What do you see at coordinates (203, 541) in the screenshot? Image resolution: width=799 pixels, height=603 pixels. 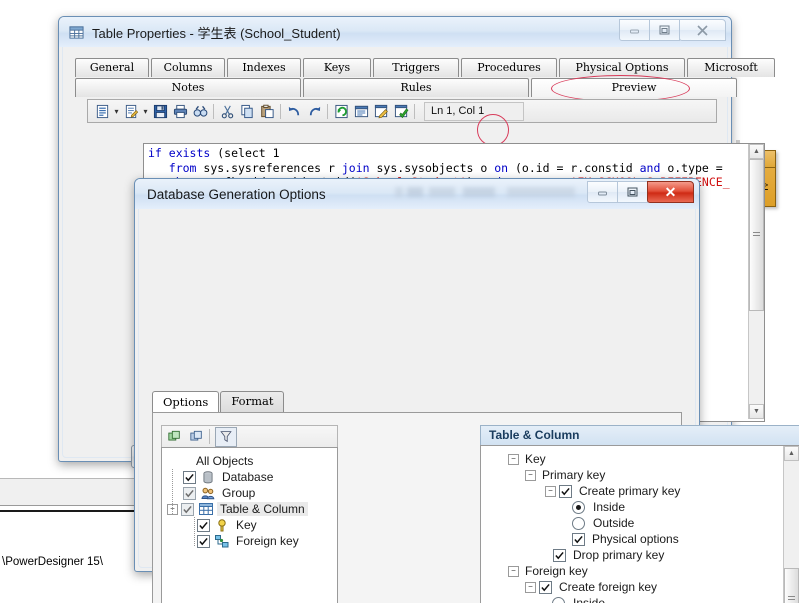 I see `checkbox-foreign-key` at bounding box center [203, 541].